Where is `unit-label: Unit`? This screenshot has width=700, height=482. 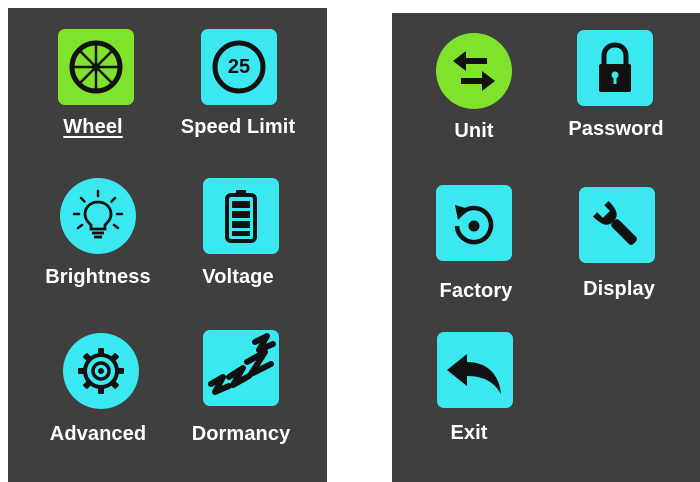
unit-label: Unit is located at coordinates (474, 131).